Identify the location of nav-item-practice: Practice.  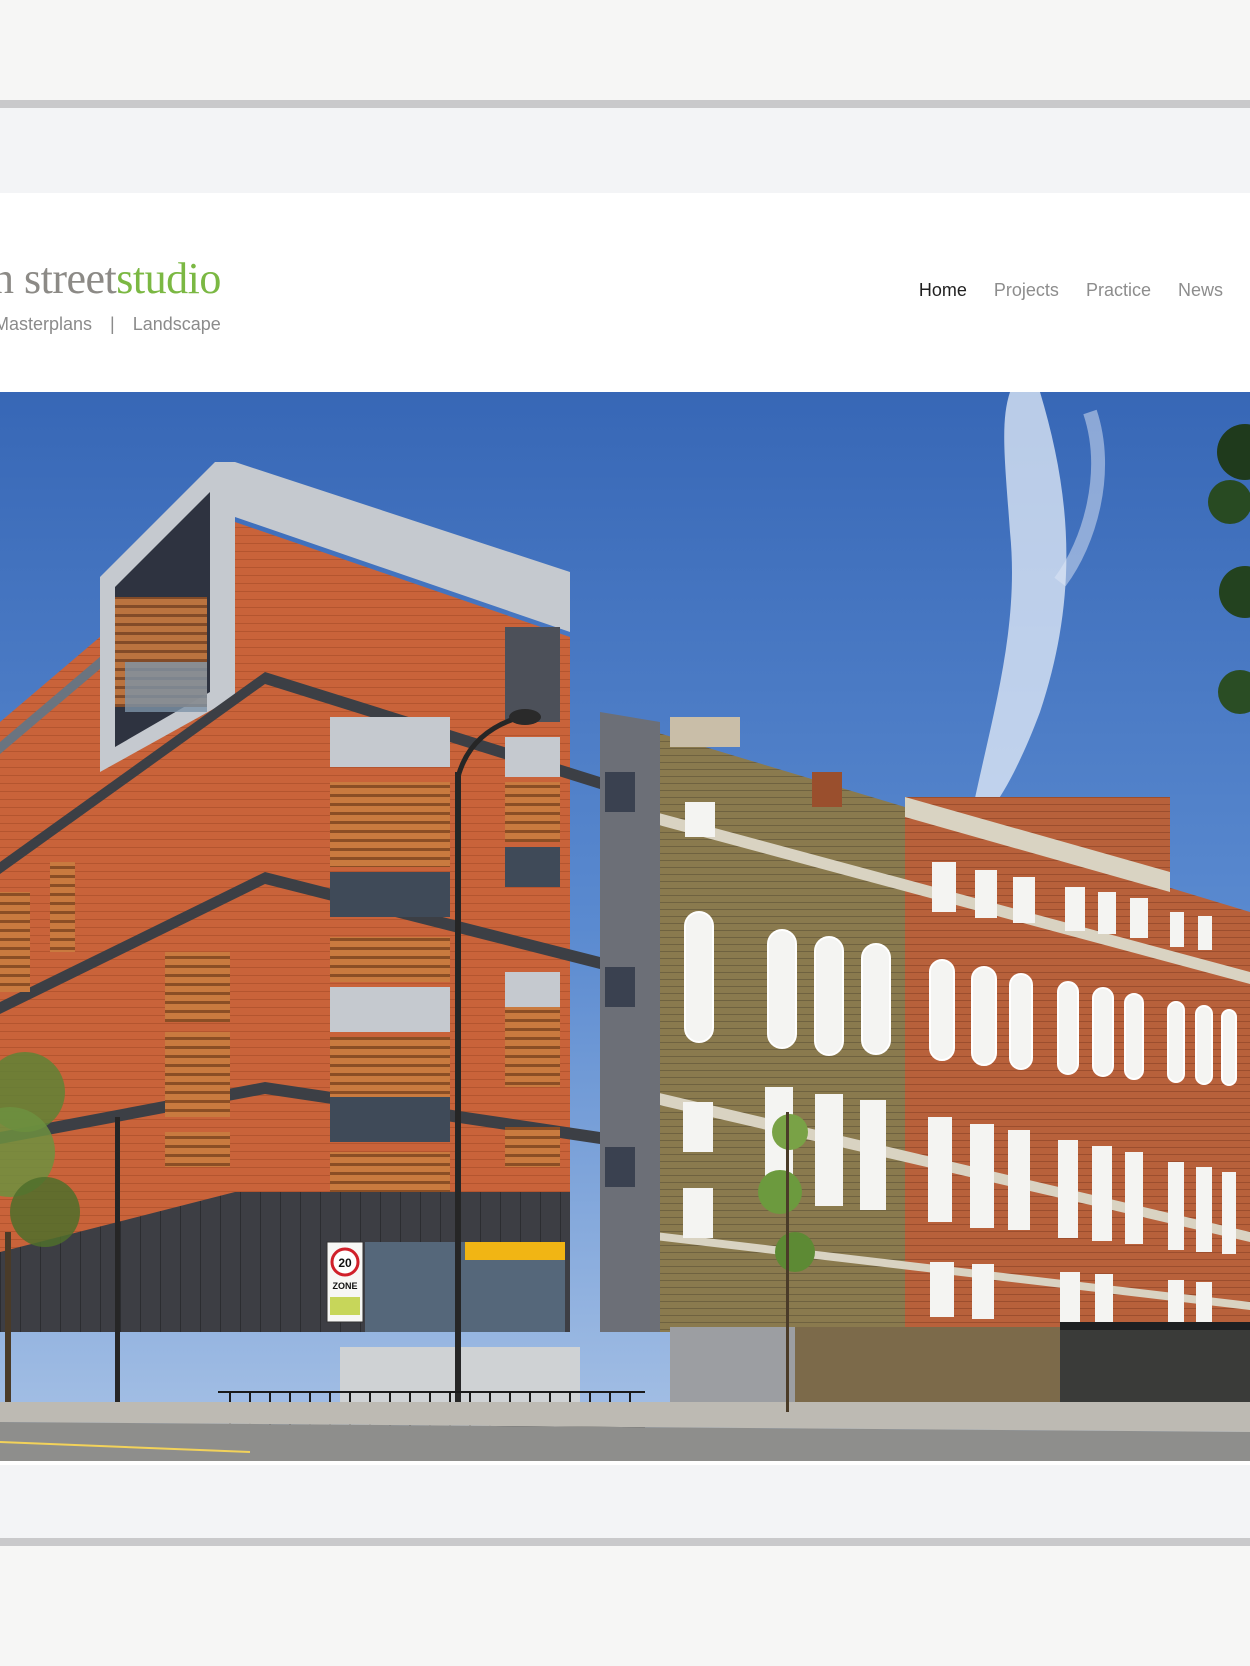
(1118, 290).